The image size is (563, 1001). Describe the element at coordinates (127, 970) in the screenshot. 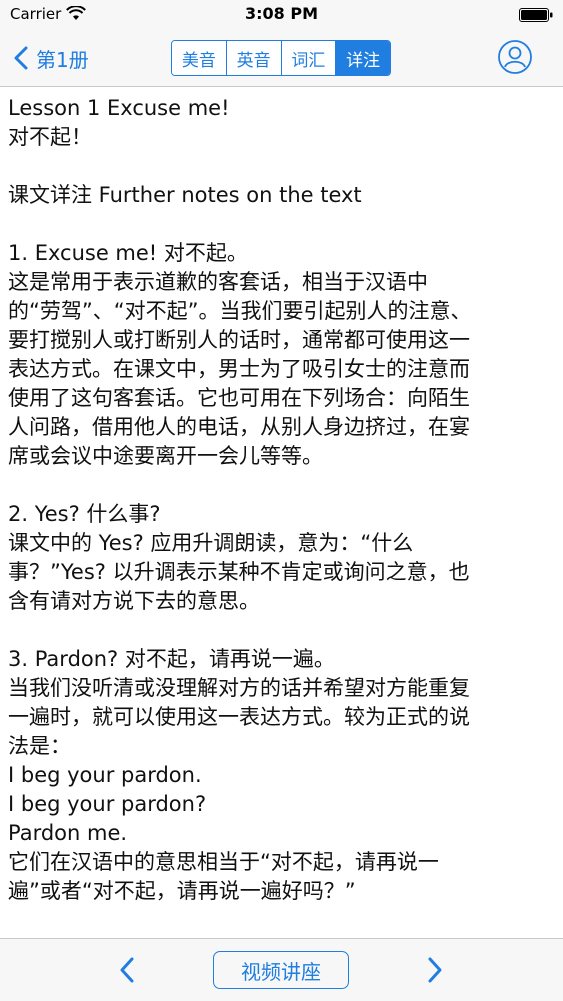

I see `previous-lesson-chevron-icon` at that location.